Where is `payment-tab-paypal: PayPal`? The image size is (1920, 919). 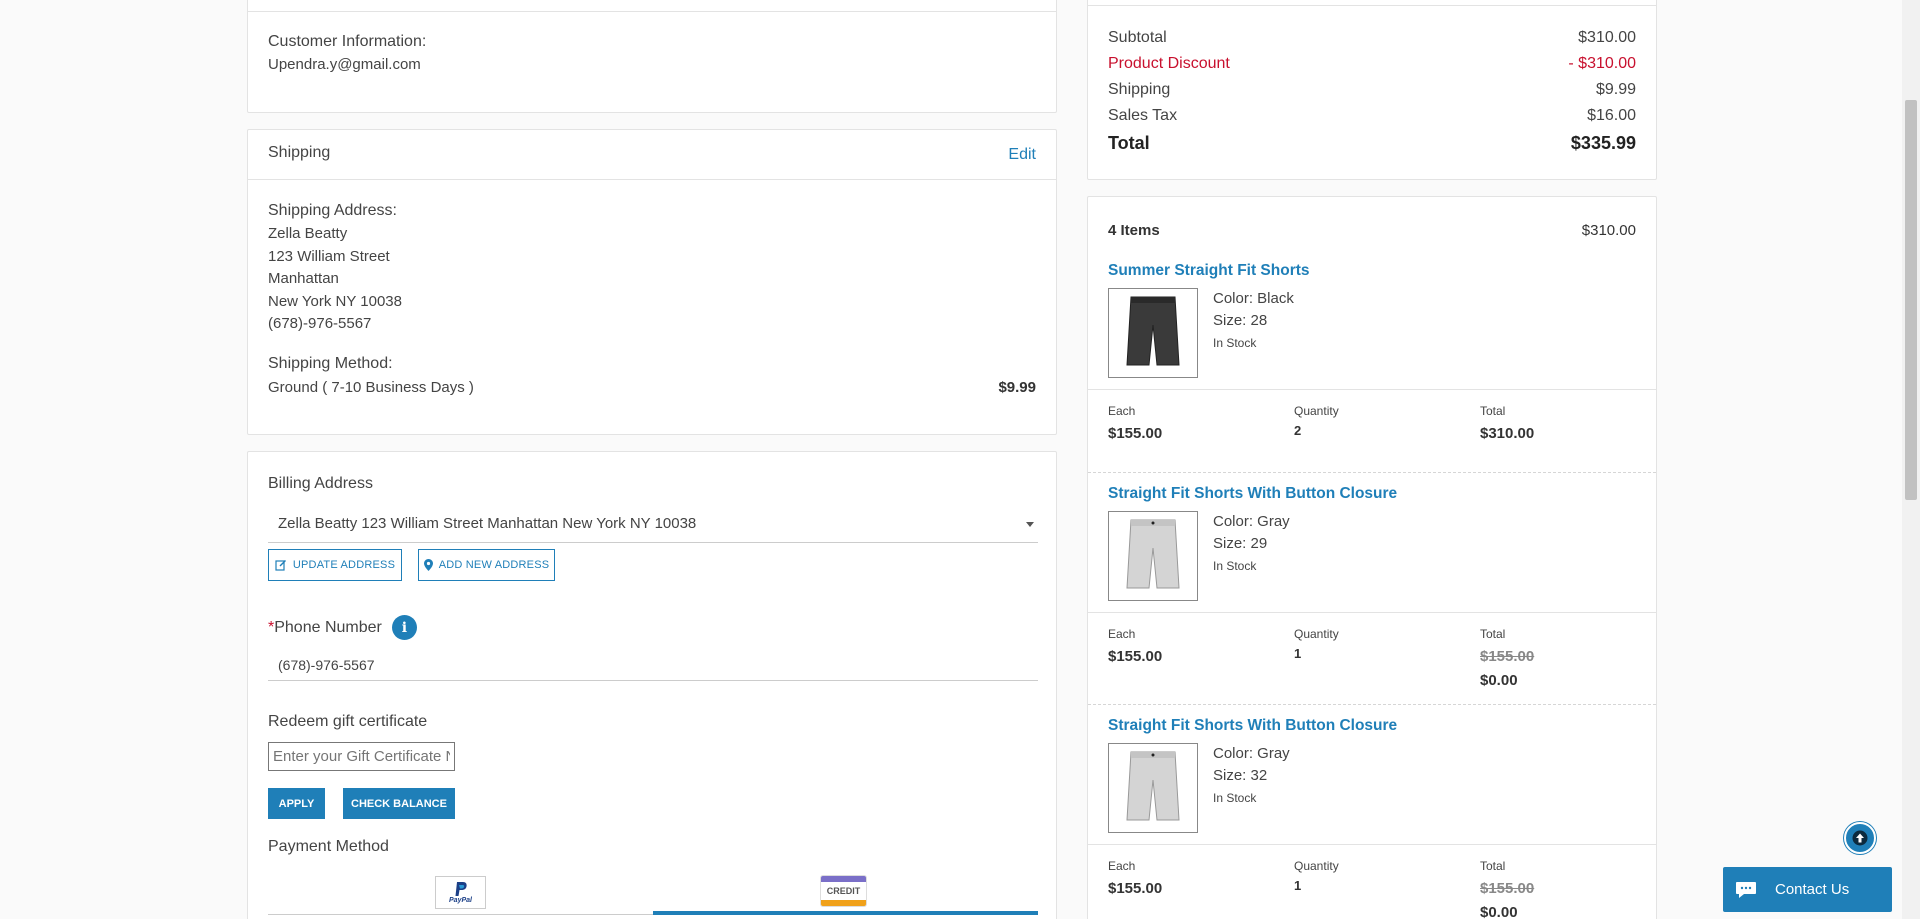
payment-tab-paypal: PayPal is located at coordinates (460, 892).